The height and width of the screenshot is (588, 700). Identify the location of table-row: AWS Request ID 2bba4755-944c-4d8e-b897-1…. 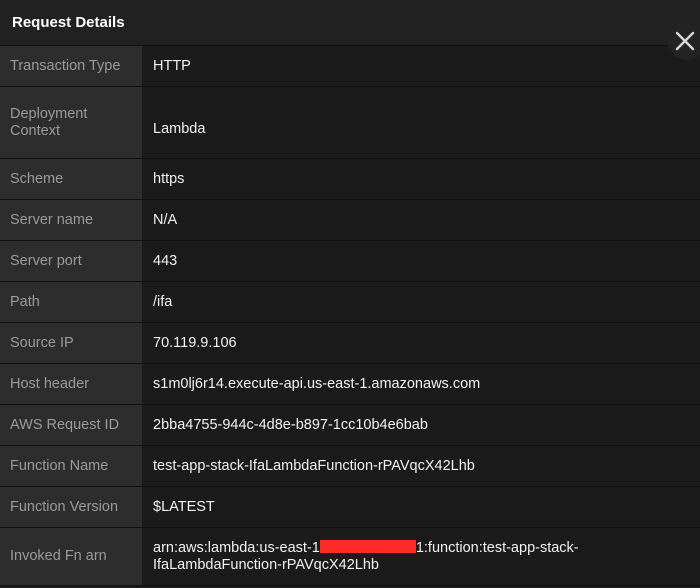
(350, 425).